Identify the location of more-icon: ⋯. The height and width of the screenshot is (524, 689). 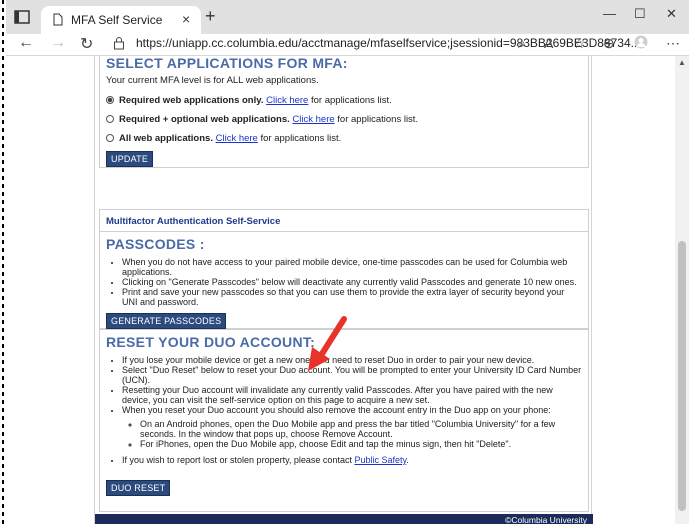
(673, 43).